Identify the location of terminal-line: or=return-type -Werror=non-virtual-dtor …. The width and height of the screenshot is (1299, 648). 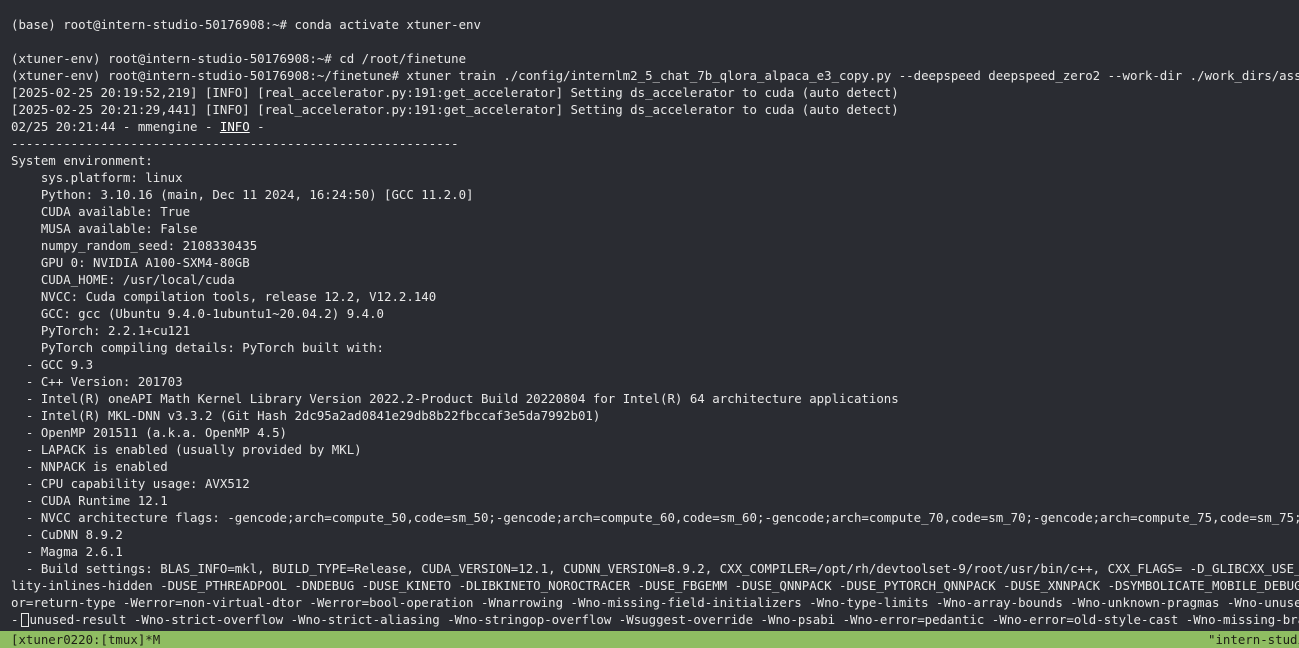
(655, 602).